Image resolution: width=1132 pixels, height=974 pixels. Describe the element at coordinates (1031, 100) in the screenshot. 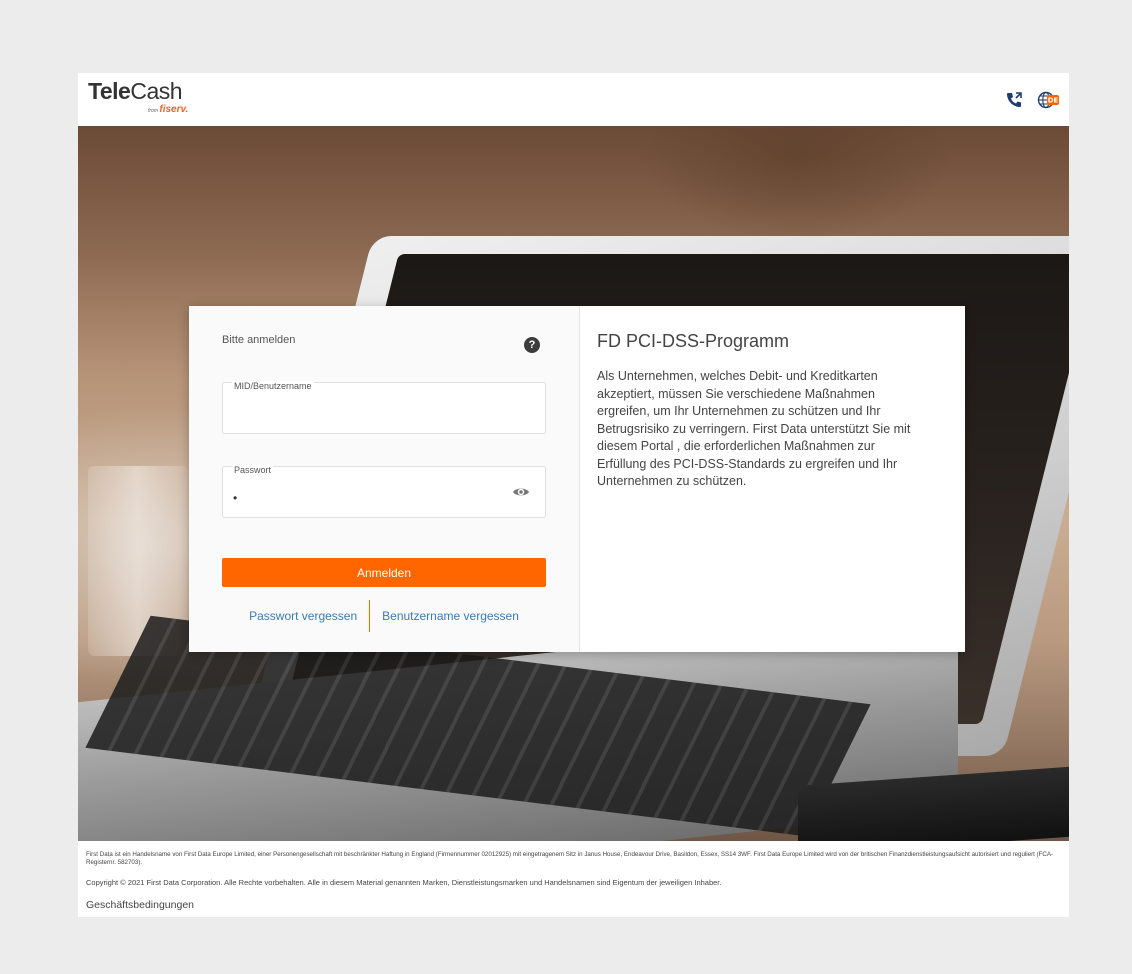

I see `top-icons: DE` at that location.